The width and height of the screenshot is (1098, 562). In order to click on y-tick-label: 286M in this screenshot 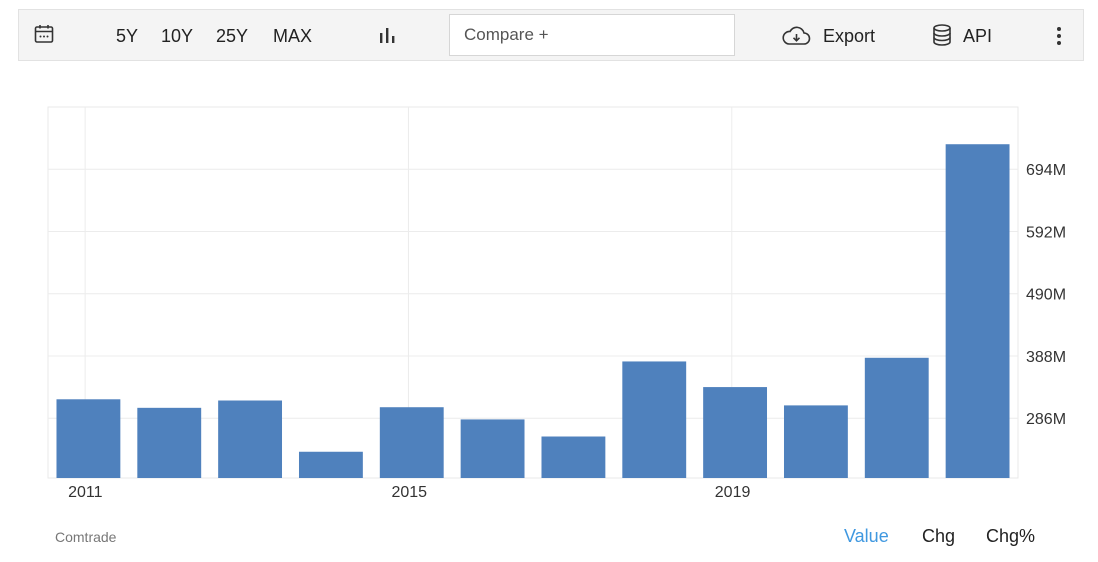, I will do `click(1046, 419)`.